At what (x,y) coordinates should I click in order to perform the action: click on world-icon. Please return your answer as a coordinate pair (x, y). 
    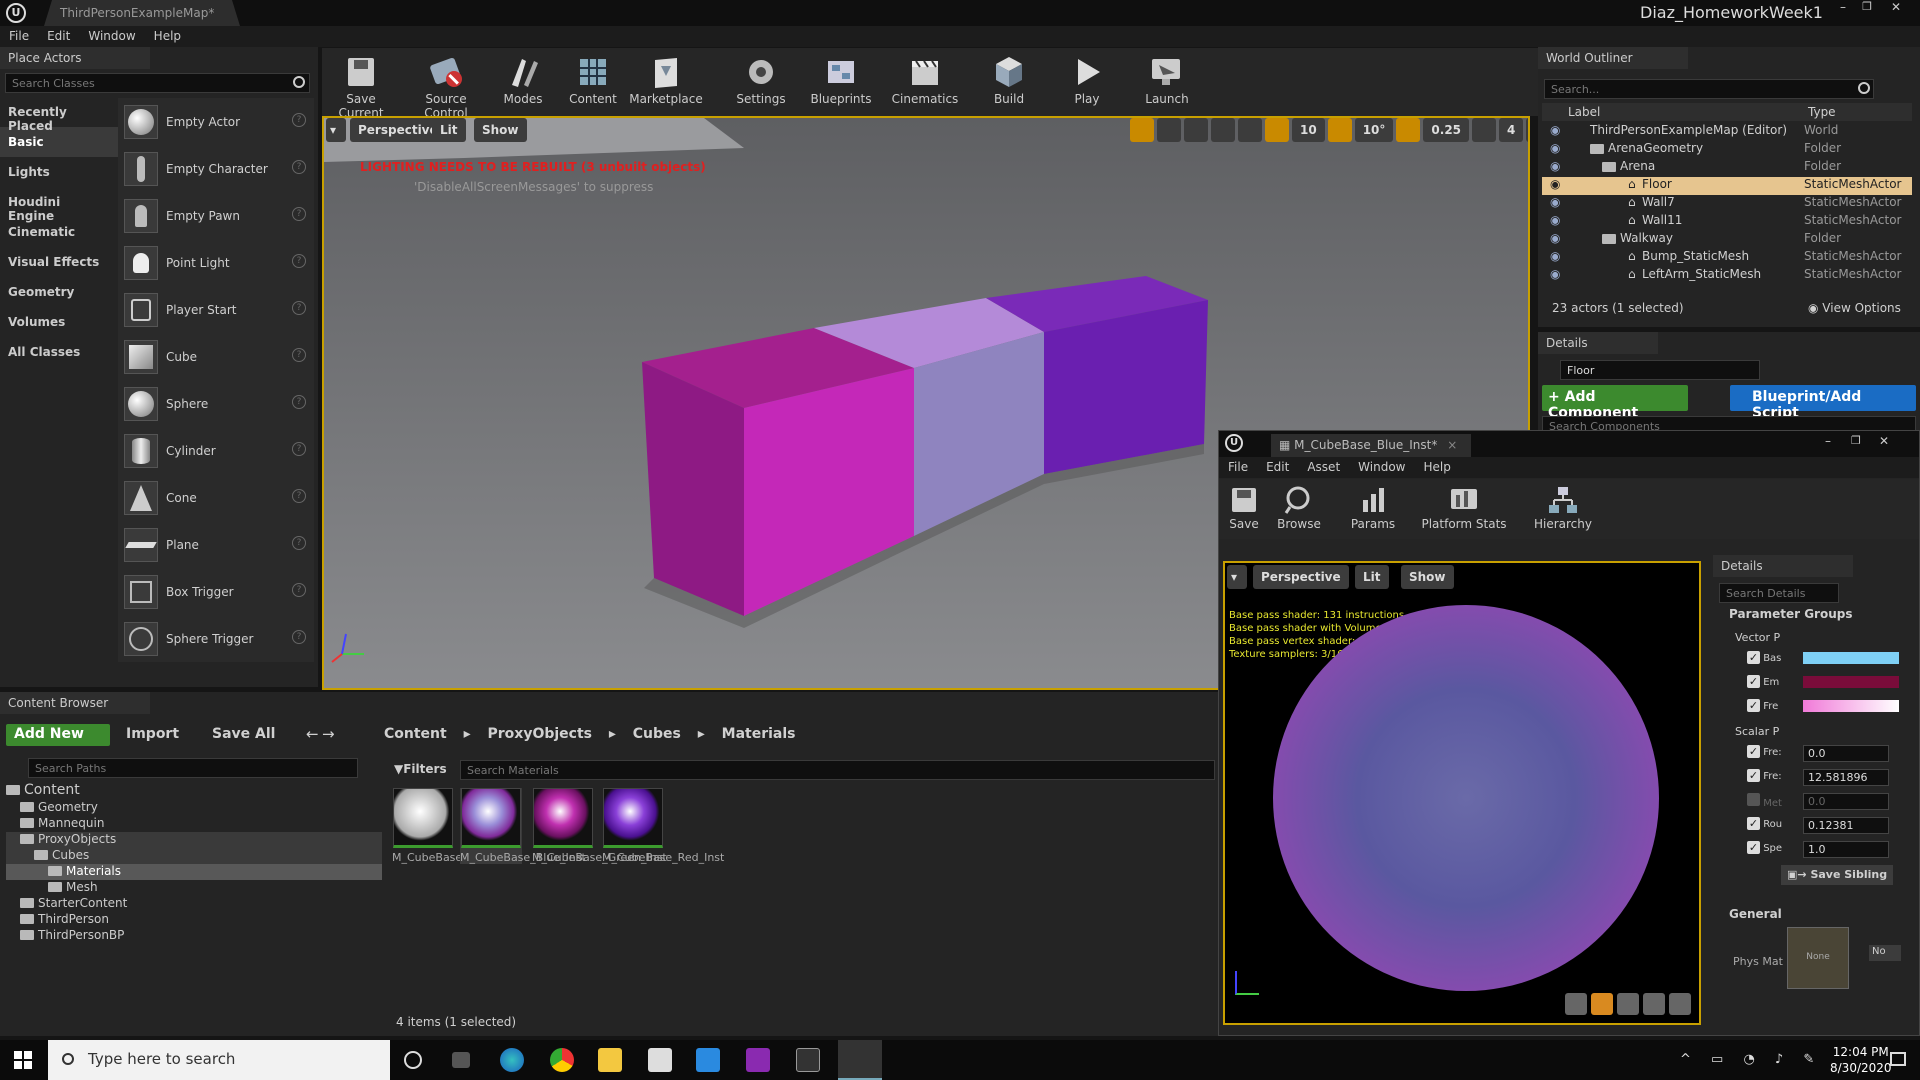
    Looking at the image, I should click on (1223, 130).